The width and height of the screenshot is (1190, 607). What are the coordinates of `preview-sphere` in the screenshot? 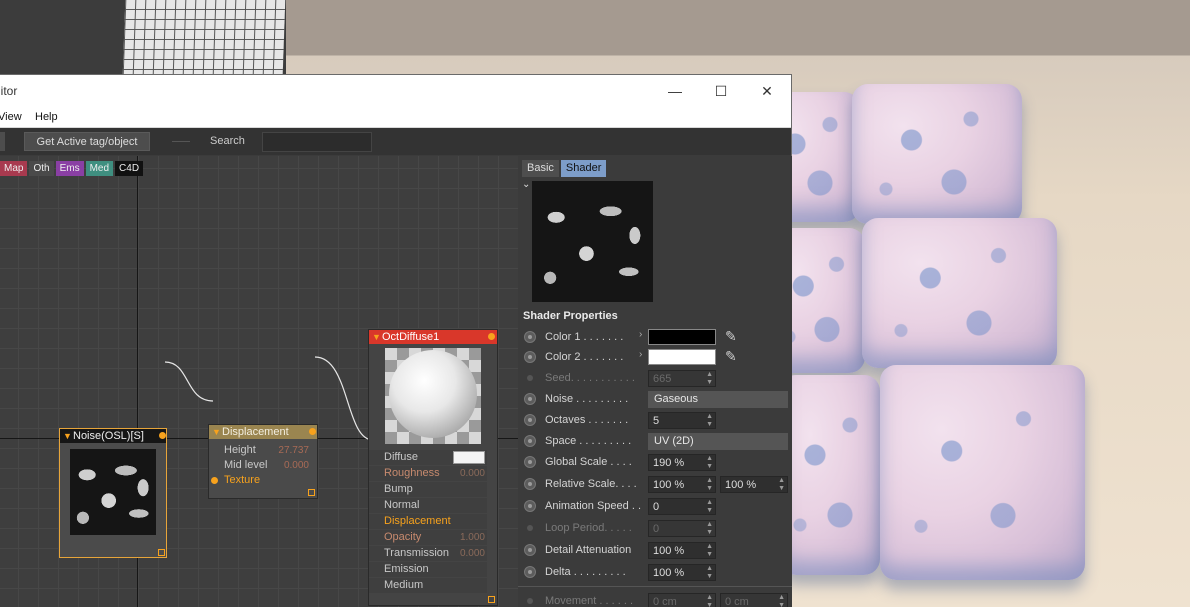 It's located at (433, 394).